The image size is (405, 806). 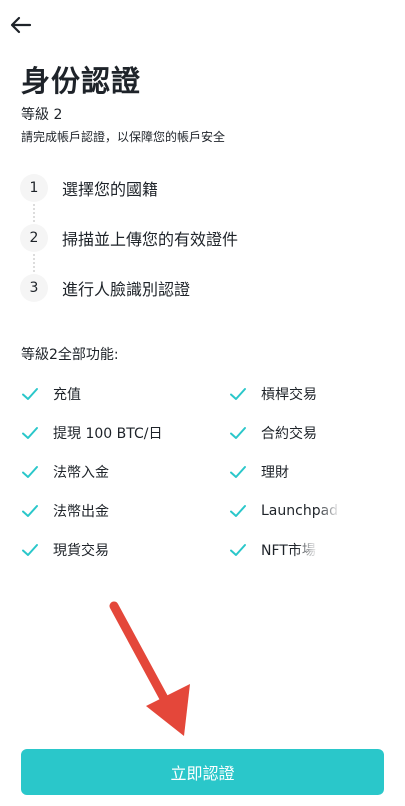 I want to click on step-item: 1 選擇您的國籍, so click(x=89, y=188).